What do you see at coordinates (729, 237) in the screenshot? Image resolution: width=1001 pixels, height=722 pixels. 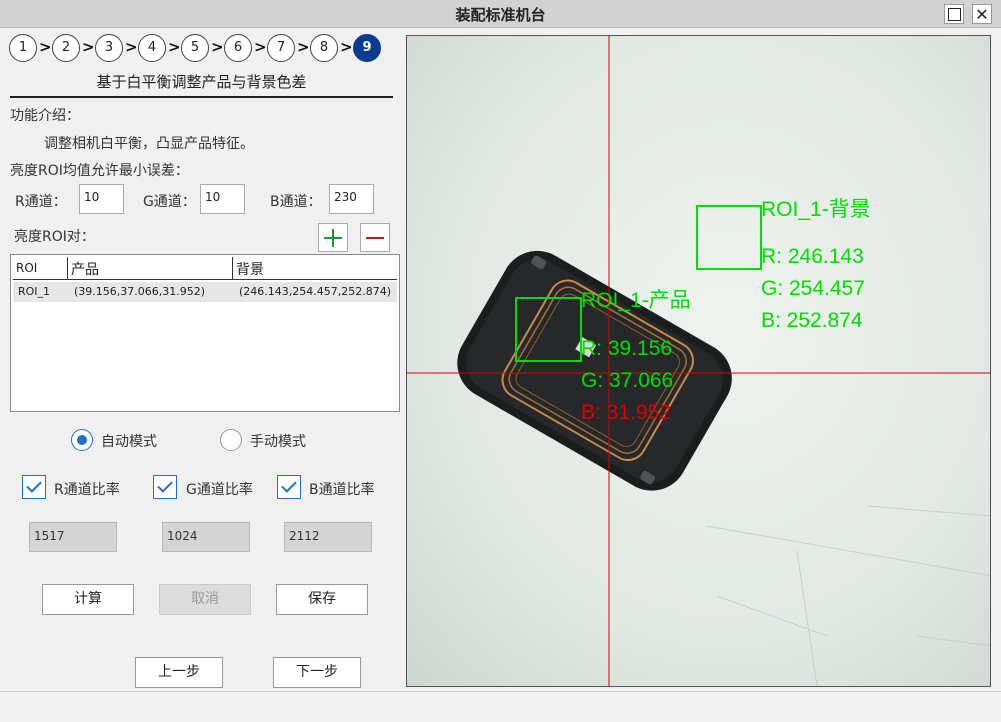 I see `roi-background-box` at bounding box center [729, 237].